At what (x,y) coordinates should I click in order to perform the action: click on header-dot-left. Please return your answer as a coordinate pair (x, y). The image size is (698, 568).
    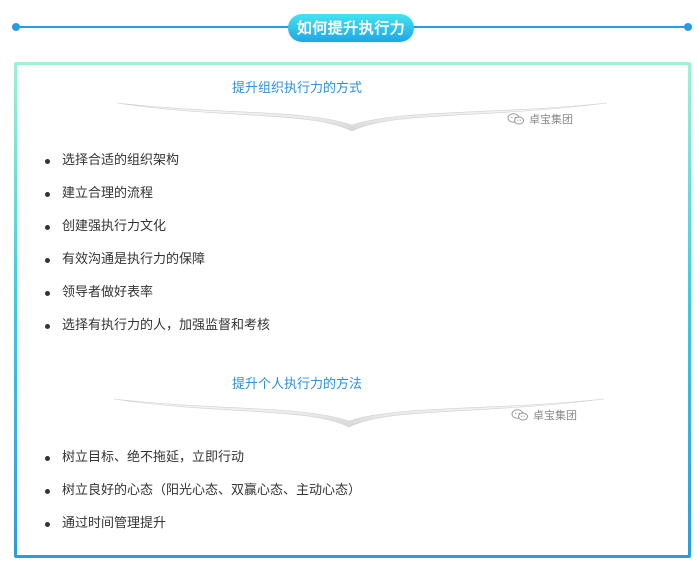
    Looking at the image, I should click on (16, 27).